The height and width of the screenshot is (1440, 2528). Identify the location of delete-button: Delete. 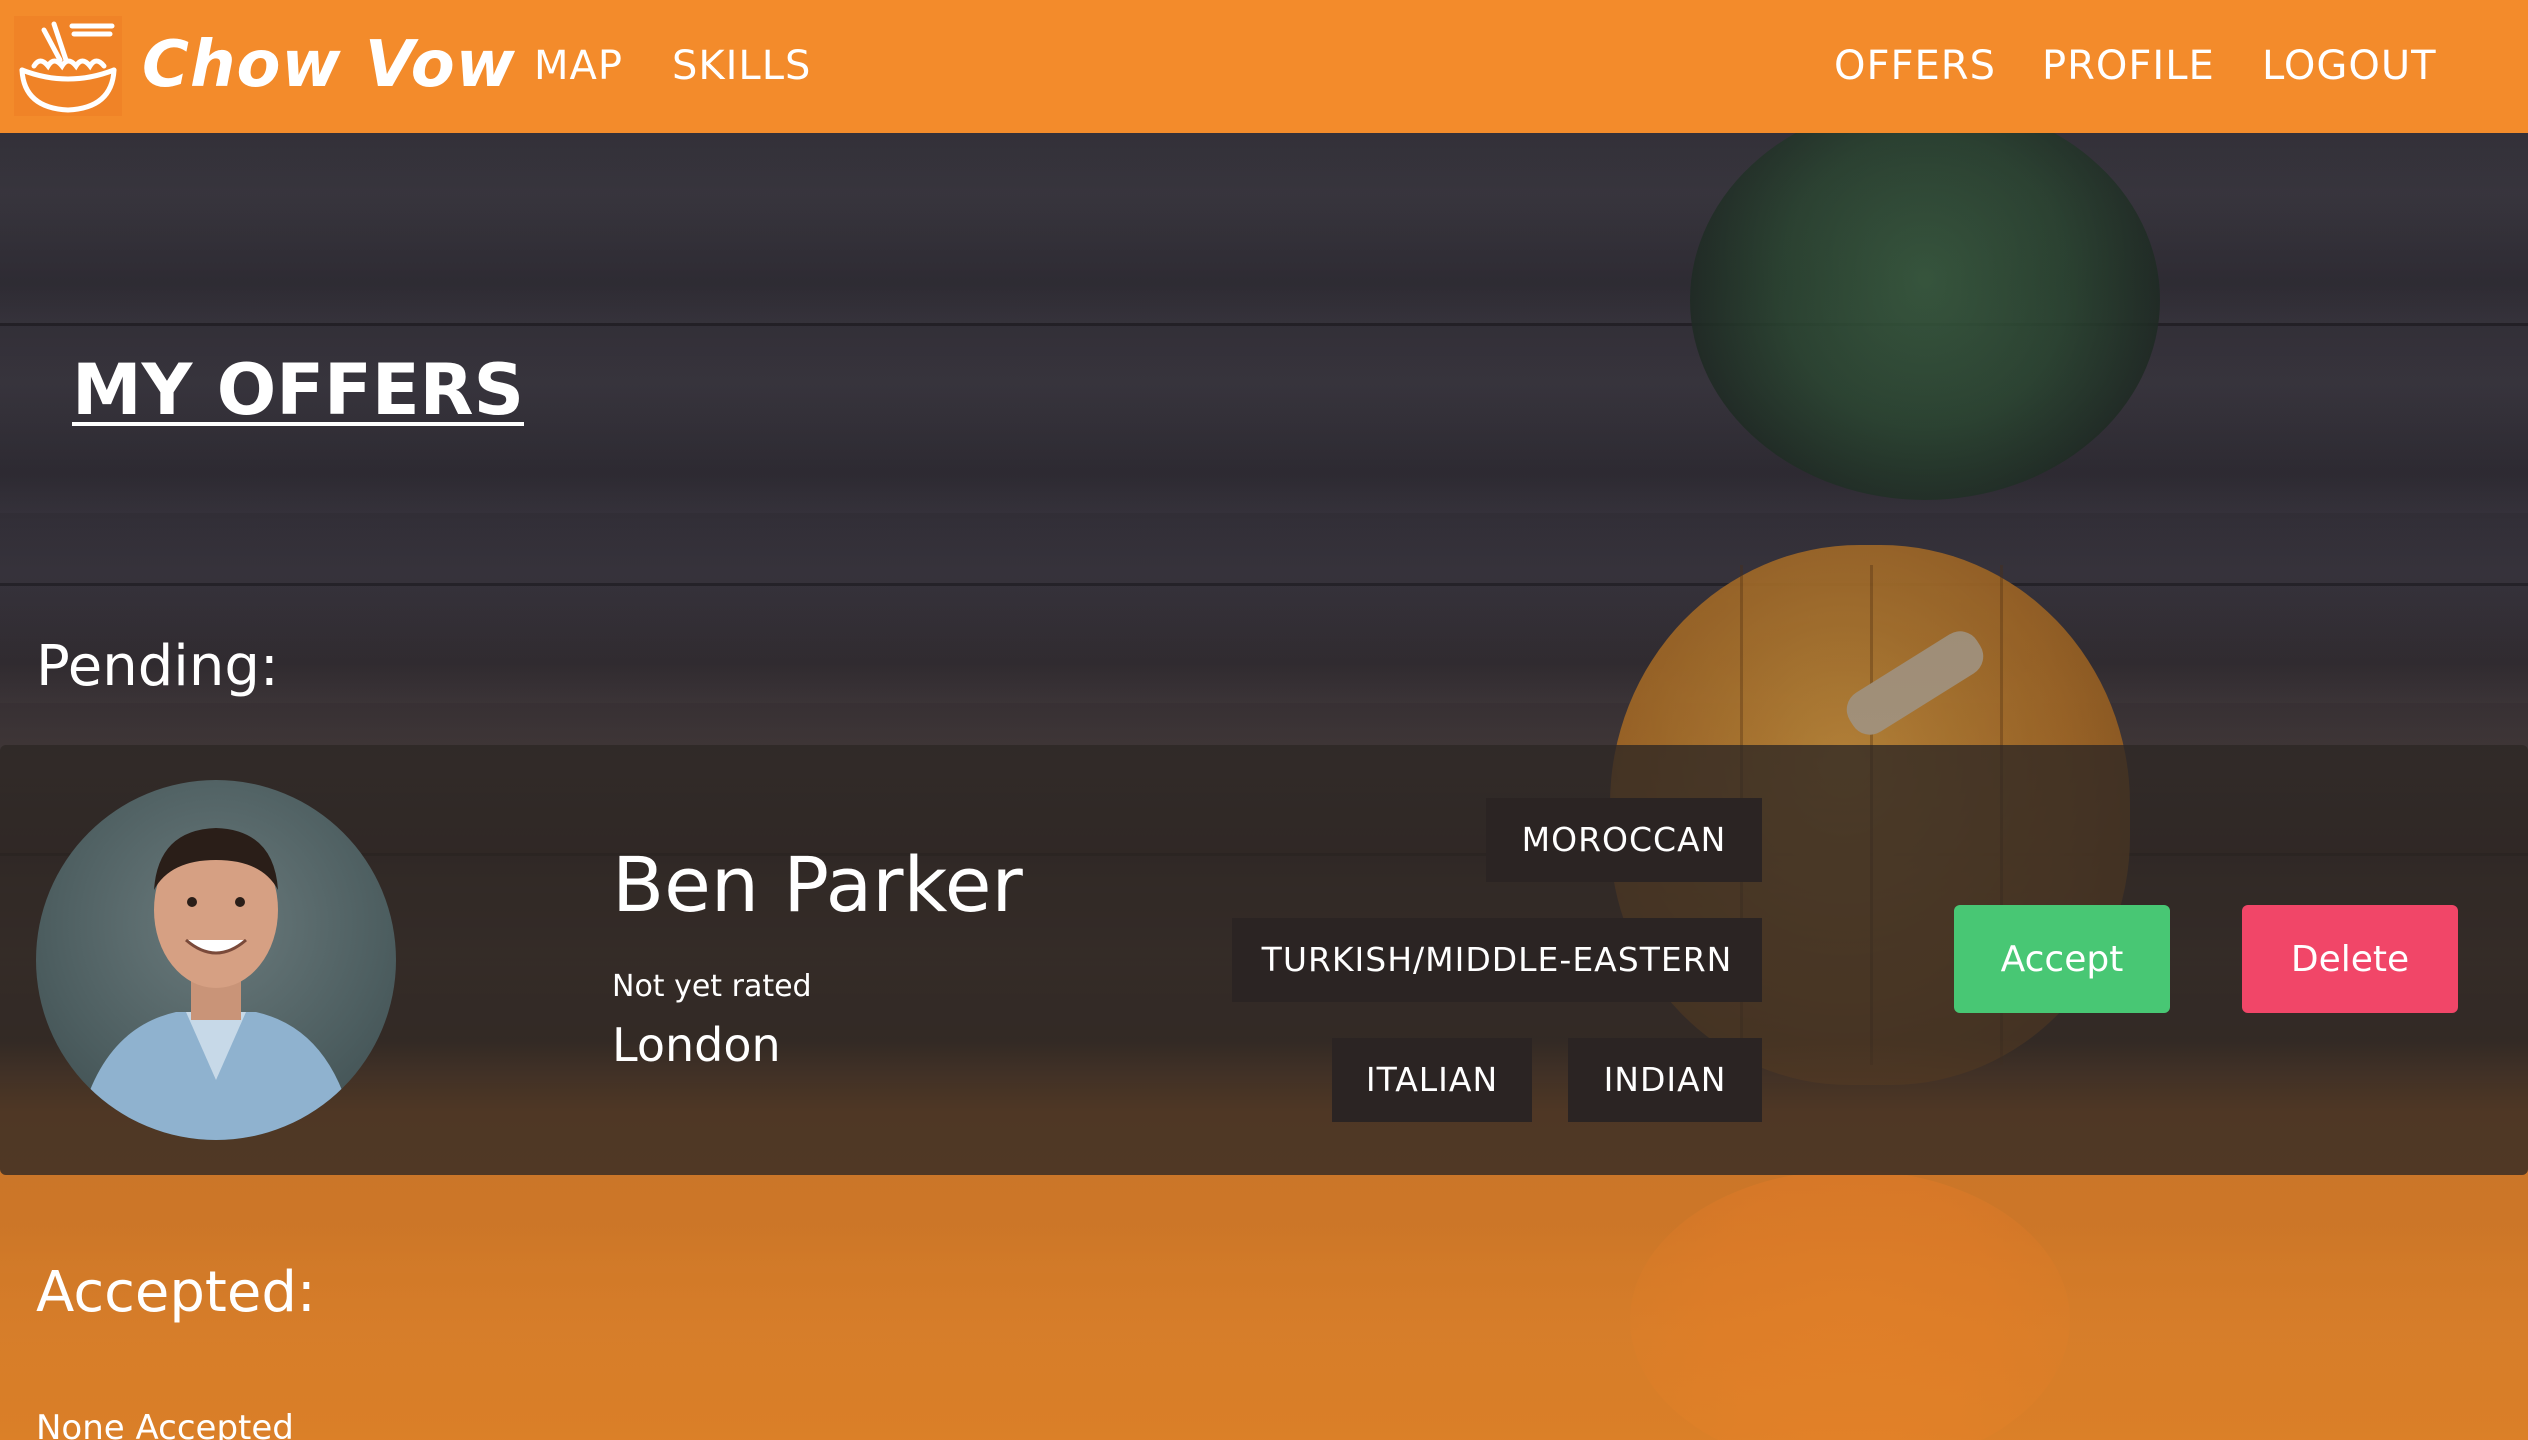
(2350, 959).